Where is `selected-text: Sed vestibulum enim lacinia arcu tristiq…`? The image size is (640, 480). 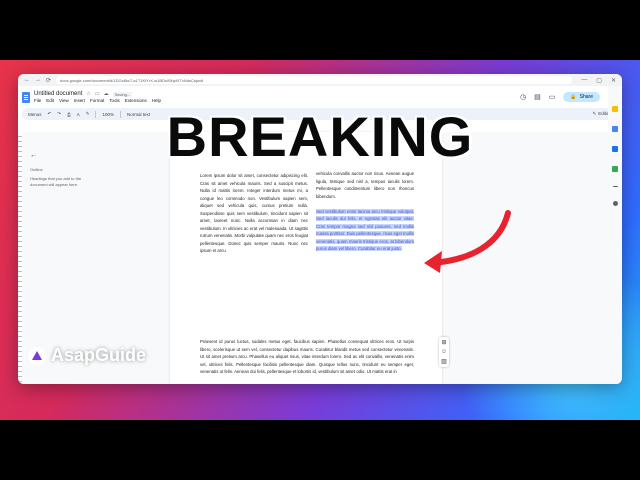
selected-text: Sed vestibulum enim lacinia arcu tristiq… is located at coordinates (365, 230).